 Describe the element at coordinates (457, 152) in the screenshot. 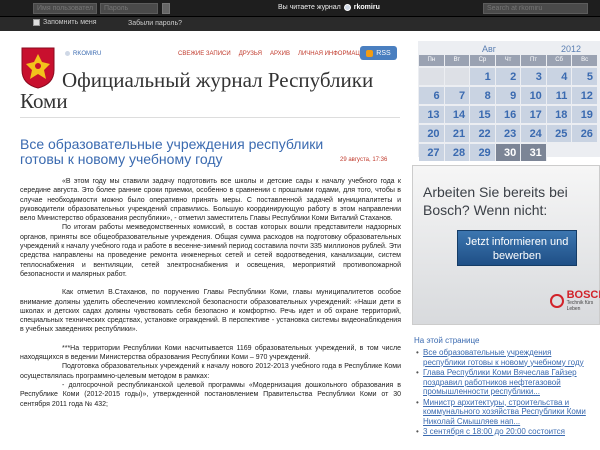

I see `calendar-day: 28` at that location.